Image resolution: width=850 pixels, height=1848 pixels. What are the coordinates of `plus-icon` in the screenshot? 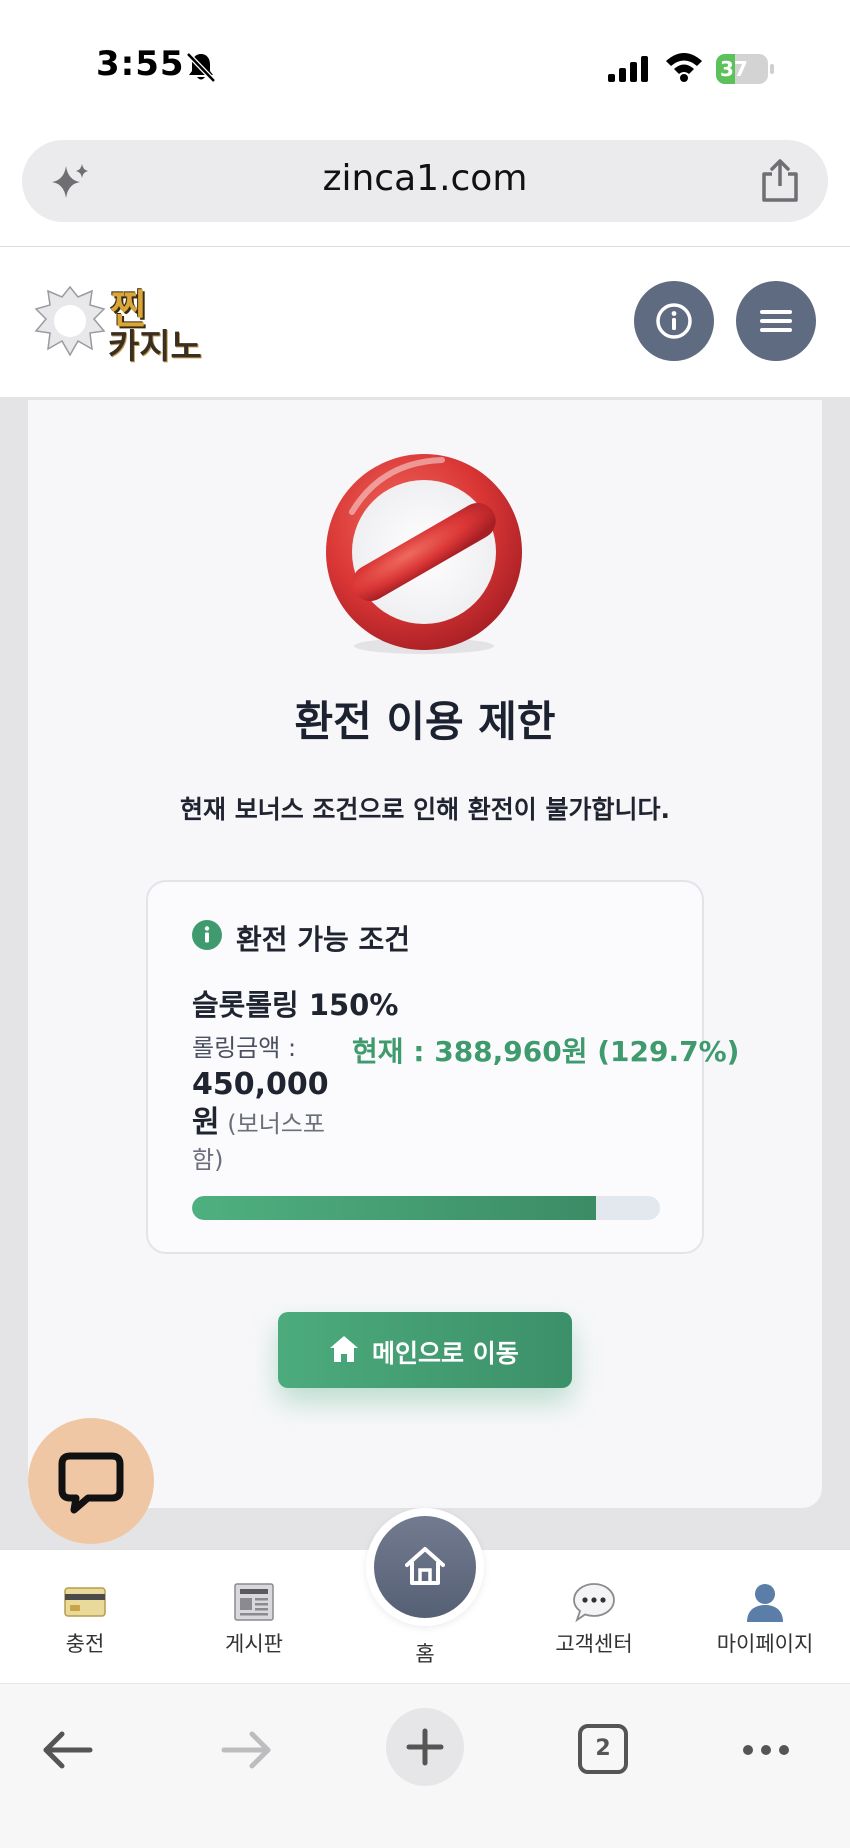 It's located at (425, 1747).